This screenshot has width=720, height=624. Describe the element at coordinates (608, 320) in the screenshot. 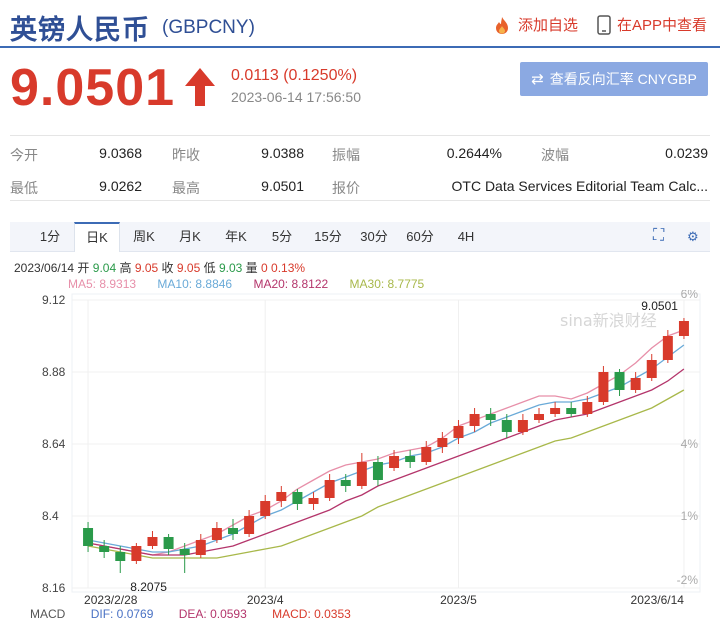

I see `watermark-text: sina新浪财经` at that location.